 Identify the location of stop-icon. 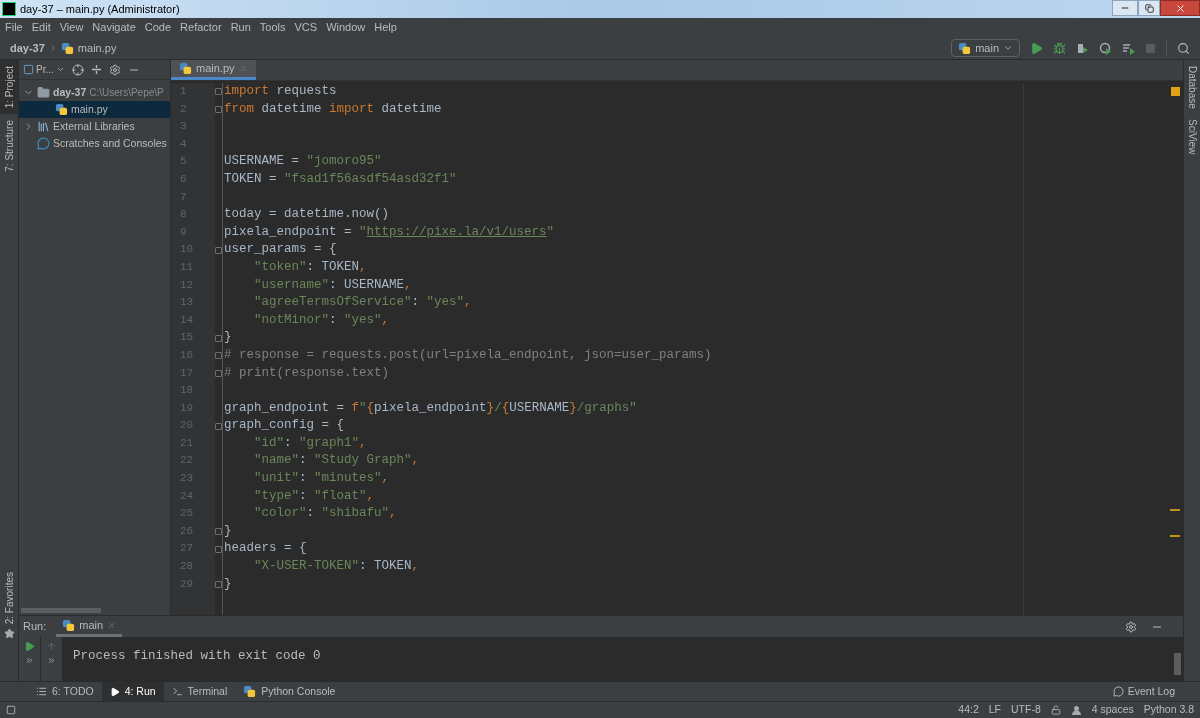
(1150, 48).